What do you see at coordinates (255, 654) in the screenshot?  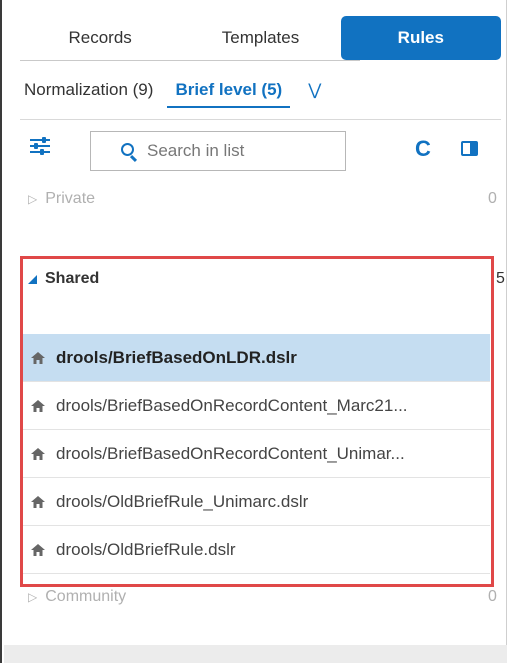 I see `bottom-bar` at bounding box center [255, 654].